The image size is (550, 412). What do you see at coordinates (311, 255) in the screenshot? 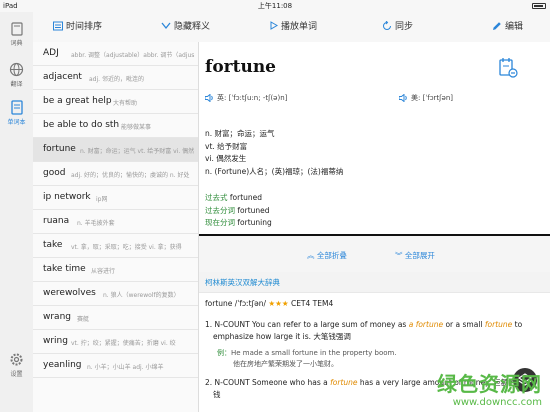
I see `double-chevron-up-icon: ︽` at bounding box center [311, 255].